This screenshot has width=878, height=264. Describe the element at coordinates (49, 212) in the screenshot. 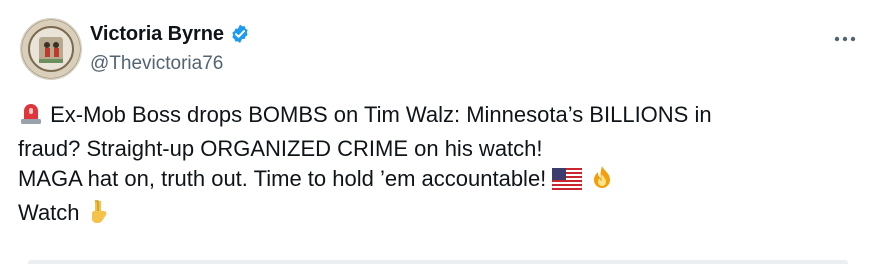

I see `post-text-line-4: Watch` at that location.